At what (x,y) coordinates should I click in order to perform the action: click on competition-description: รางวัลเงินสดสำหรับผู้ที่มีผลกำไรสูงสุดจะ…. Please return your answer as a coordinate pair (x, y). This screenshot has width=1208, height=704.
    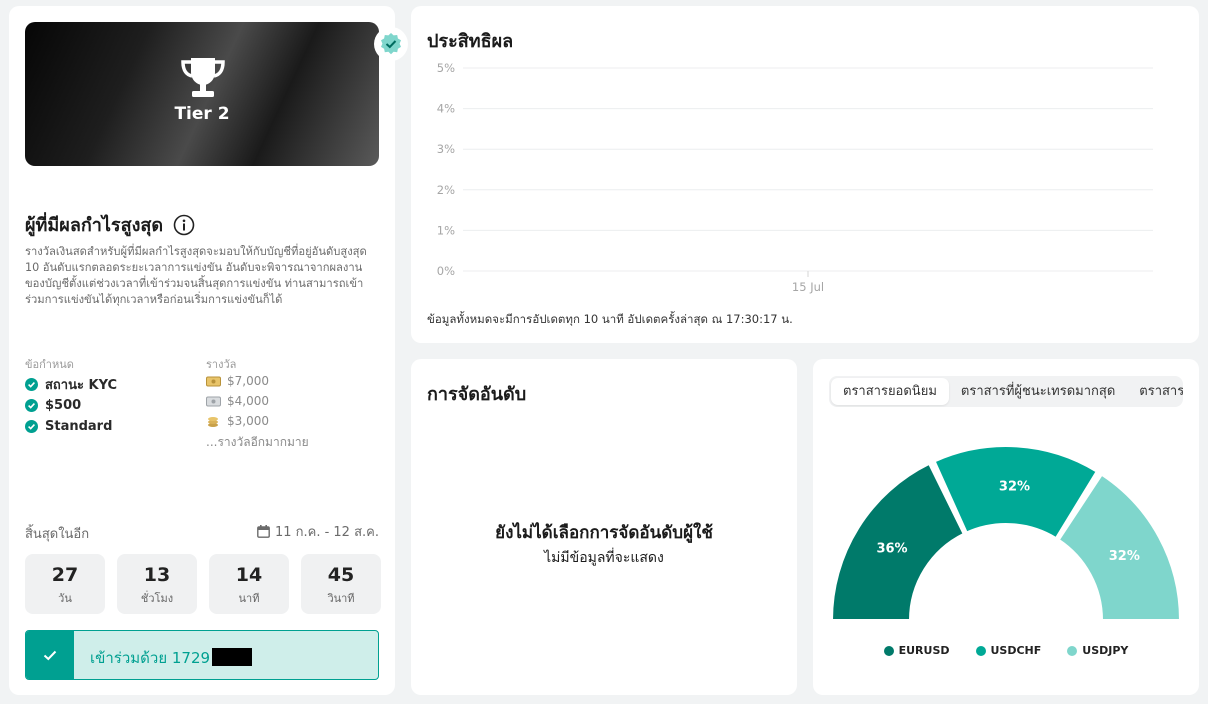
    Looking at the image, I should click on (196, 275).